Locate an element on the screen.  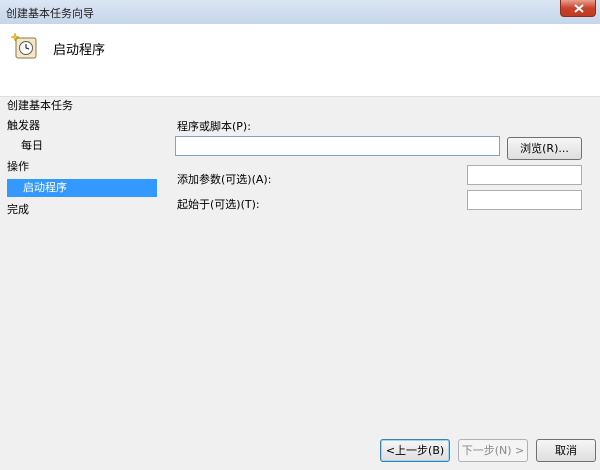
arguments-input is located at coordinates (524, 175).